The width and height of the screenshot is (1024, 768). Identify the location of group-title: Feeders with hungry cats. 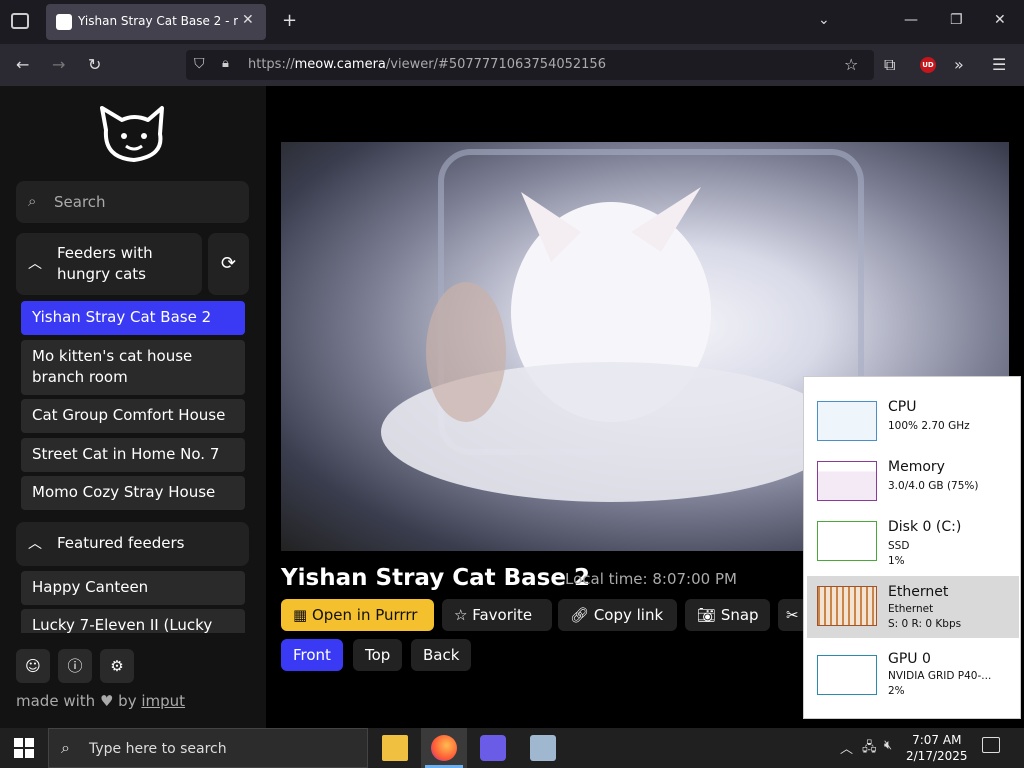
(105, 263).